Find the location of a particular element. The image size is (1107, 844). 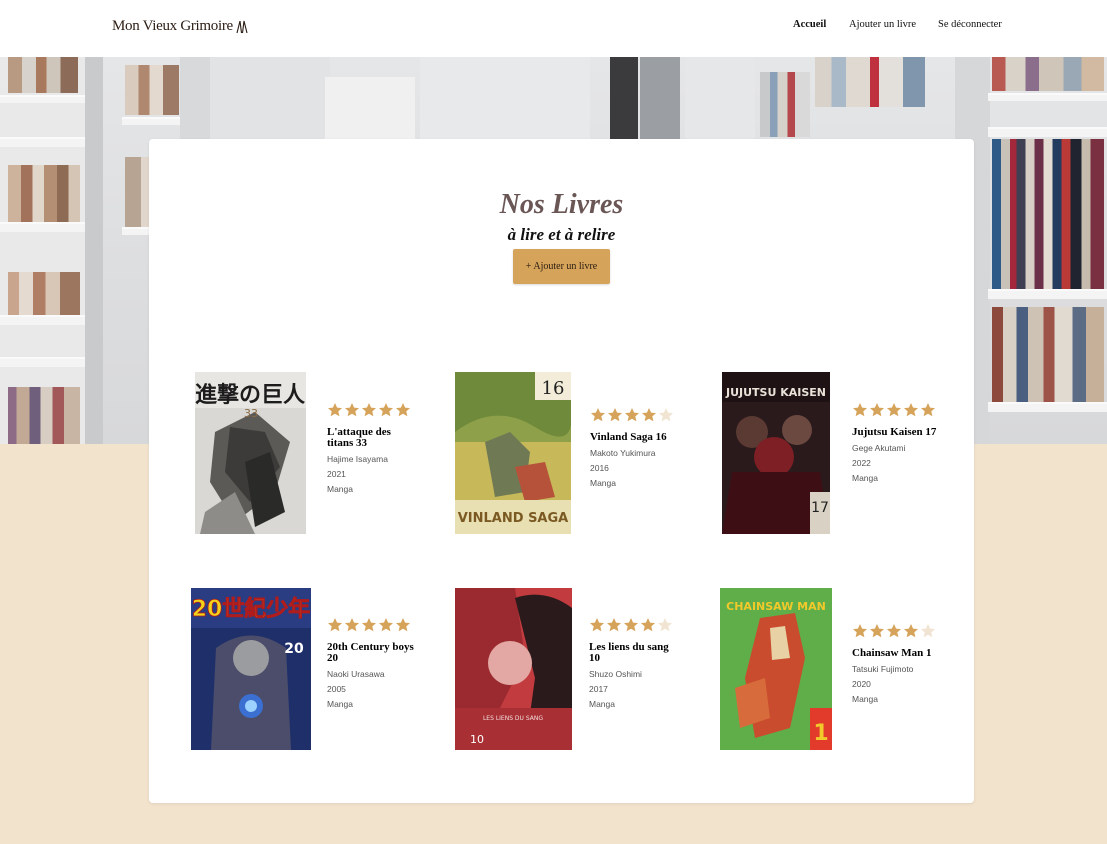

cover-volume-number: 1 is located at coordinates (820, 733).